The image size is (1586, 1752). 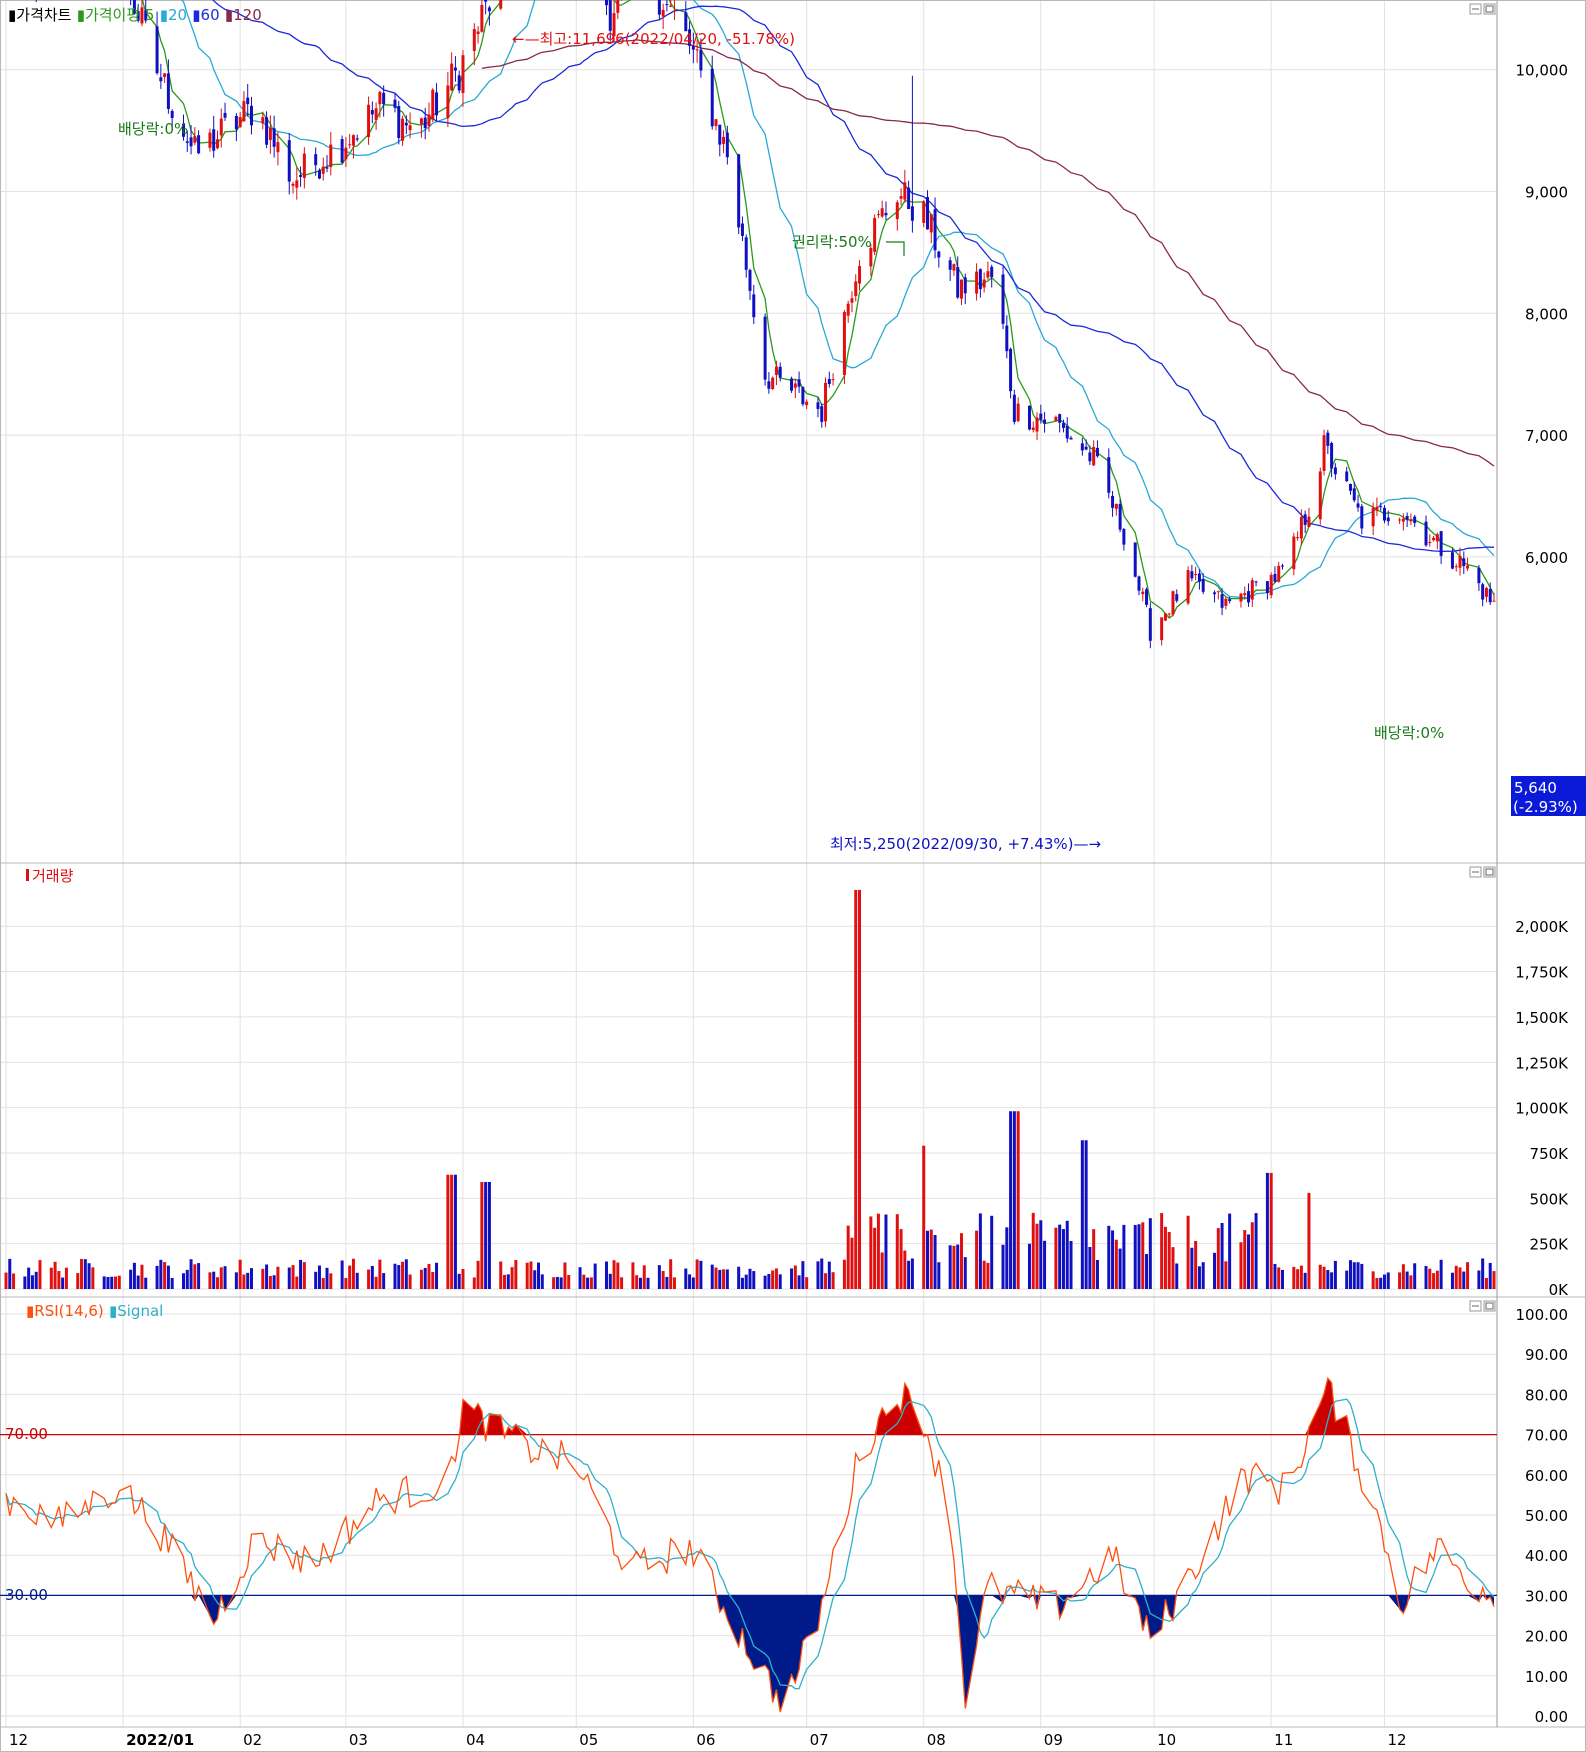 What do you see at coordinates (210, 15) in the screenshot?
I see `legend-item: 60` at bounding box center [210, 15].